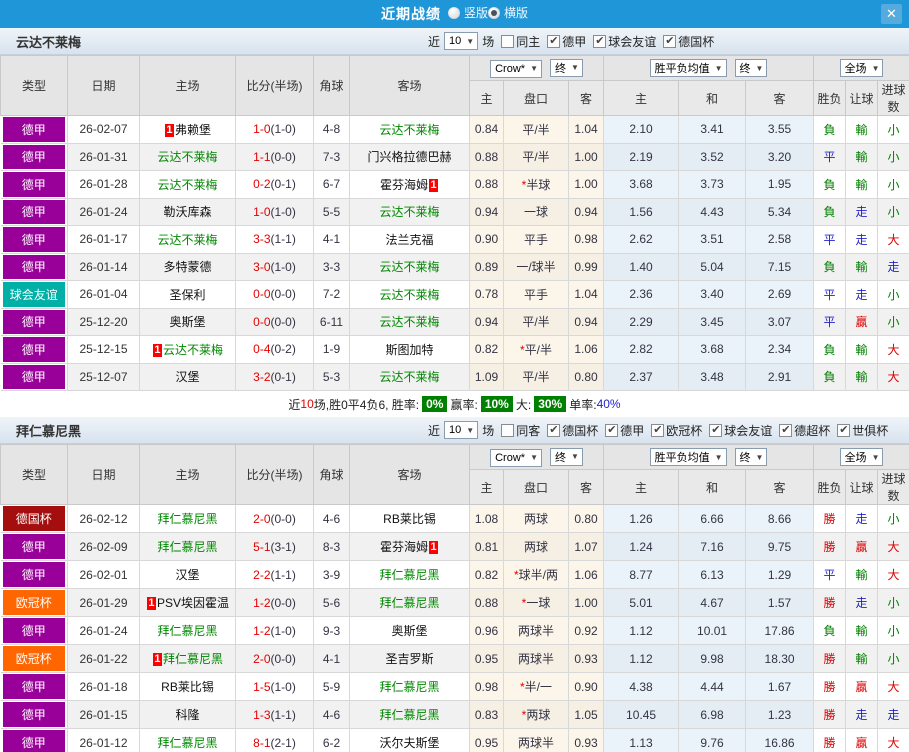  I want to click on half-score: (1-1), so click(283, 714).